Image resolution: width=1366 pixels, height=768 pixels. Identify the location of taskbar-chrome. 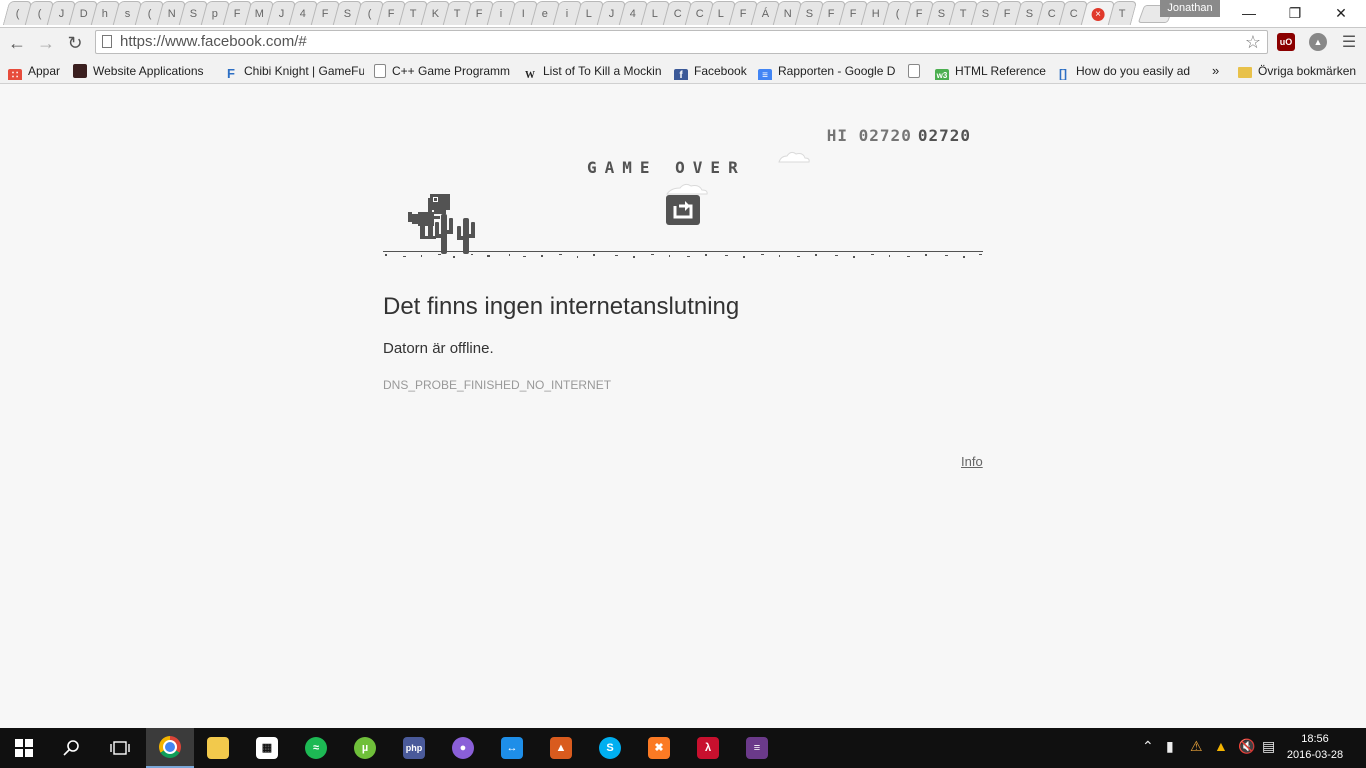
(170, 748).